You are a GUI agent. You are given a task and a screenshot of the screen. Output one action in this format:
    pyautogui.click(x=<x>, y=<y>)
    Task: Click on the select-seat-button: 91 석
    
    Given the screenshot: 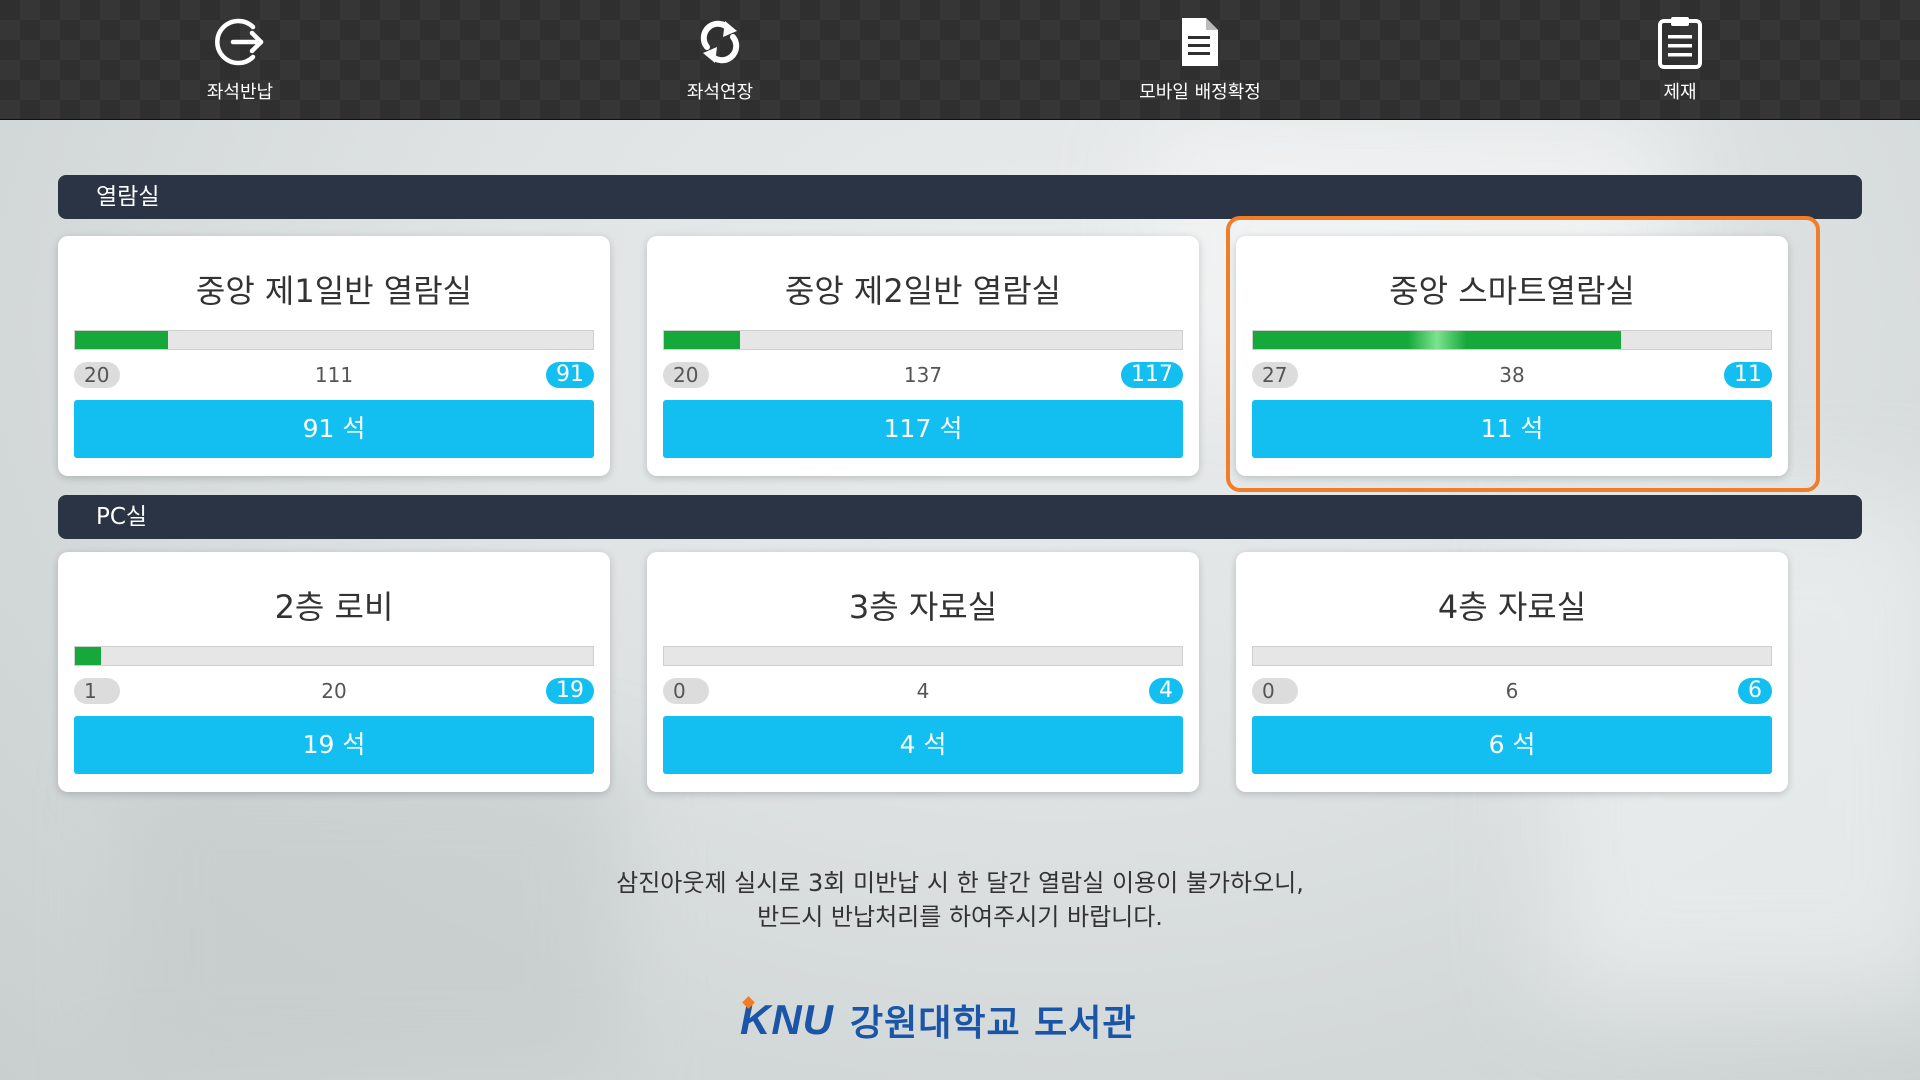 What is the action you would take?
    pyautogui.click(x=334, y=429)
    